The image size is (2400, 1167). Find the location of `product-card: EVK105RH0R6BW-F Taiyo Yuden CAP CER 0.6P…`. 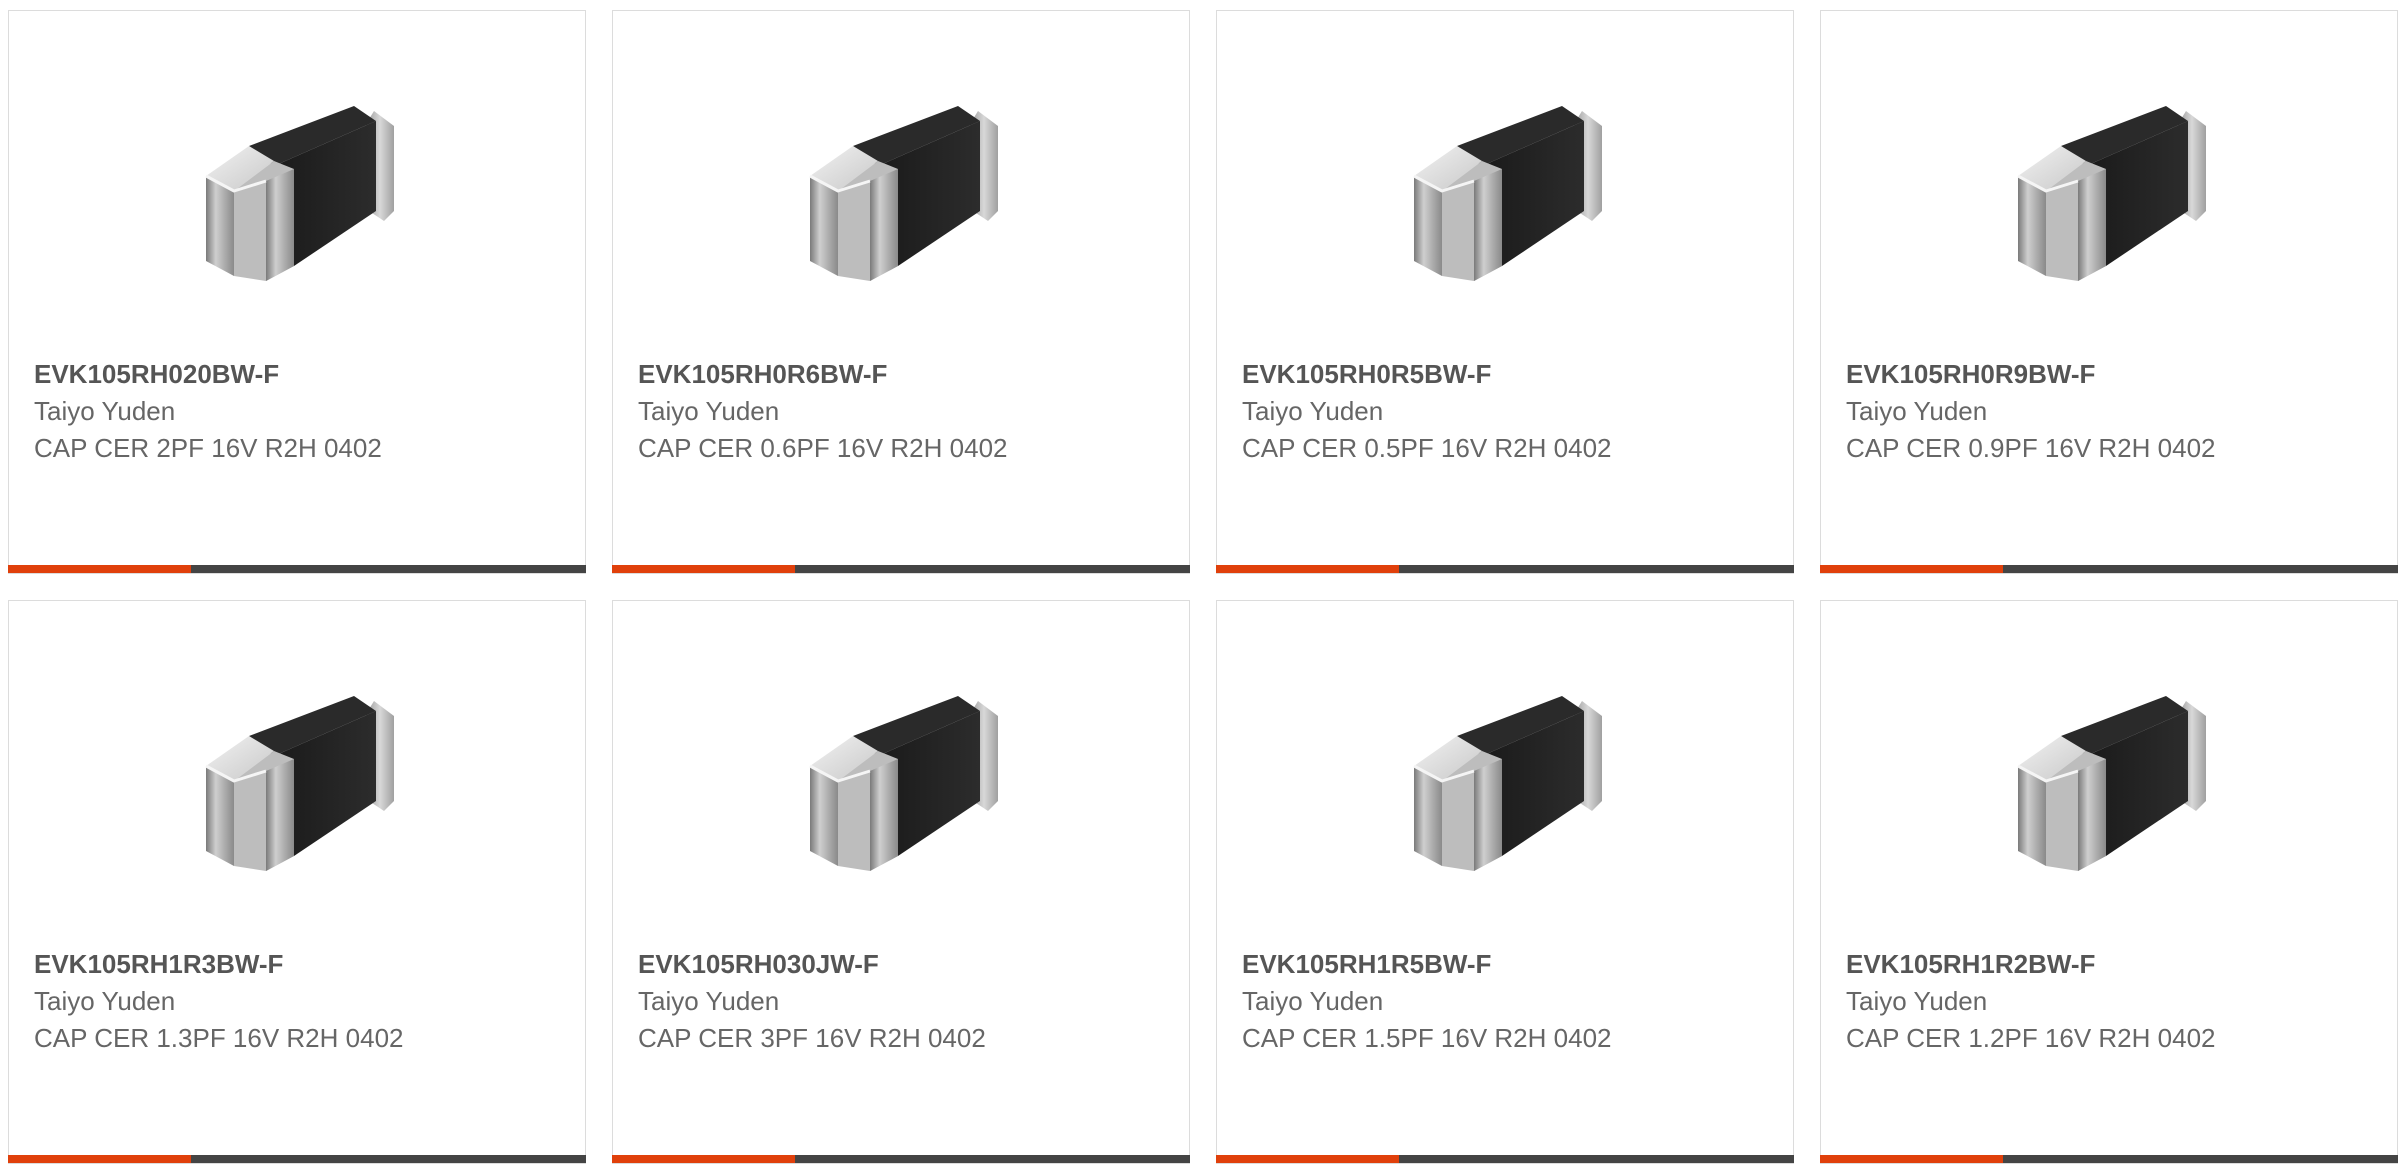

product-card: EVK105RH0R6BW-F Taiyo Yuden CAP CER 0.6P… is located at coordinates (901, 292).